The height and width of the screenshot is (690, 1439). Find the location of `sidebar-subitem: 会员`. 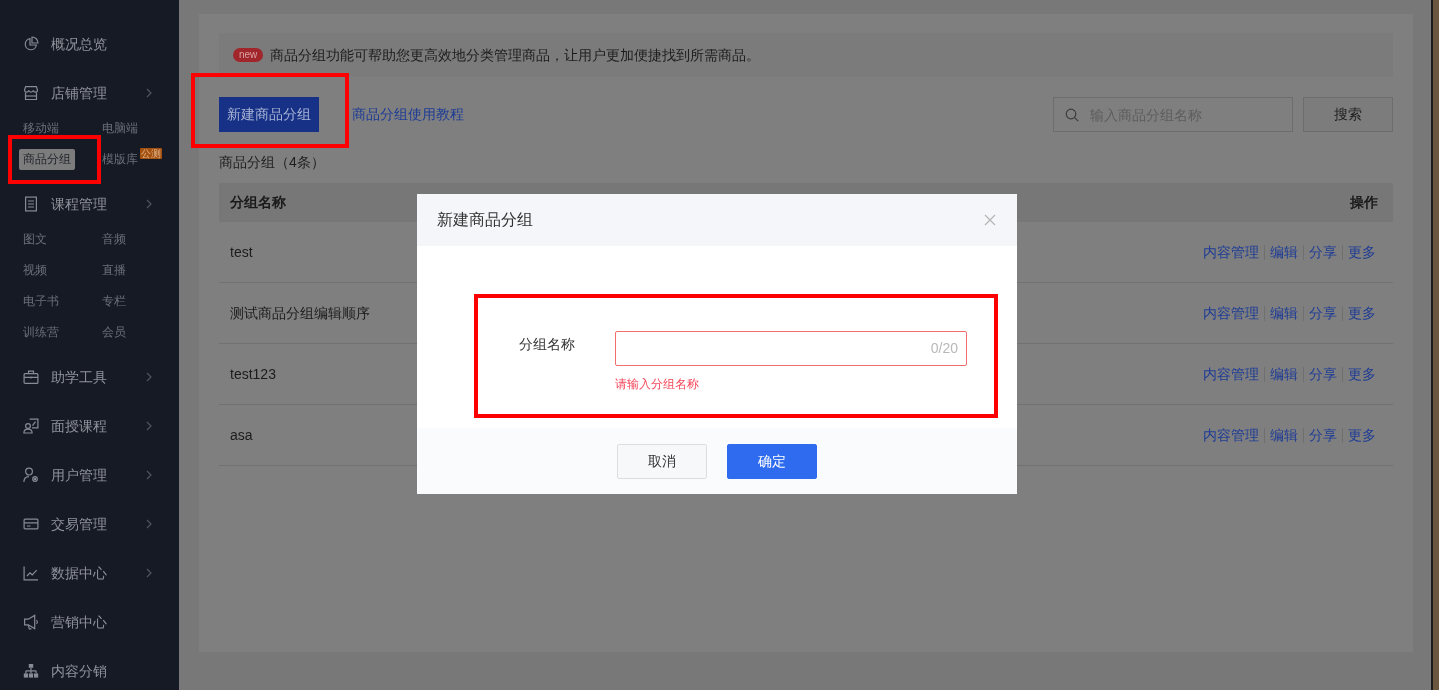

sidebar-subitem: 会员 is located at coordinates (114, 332).